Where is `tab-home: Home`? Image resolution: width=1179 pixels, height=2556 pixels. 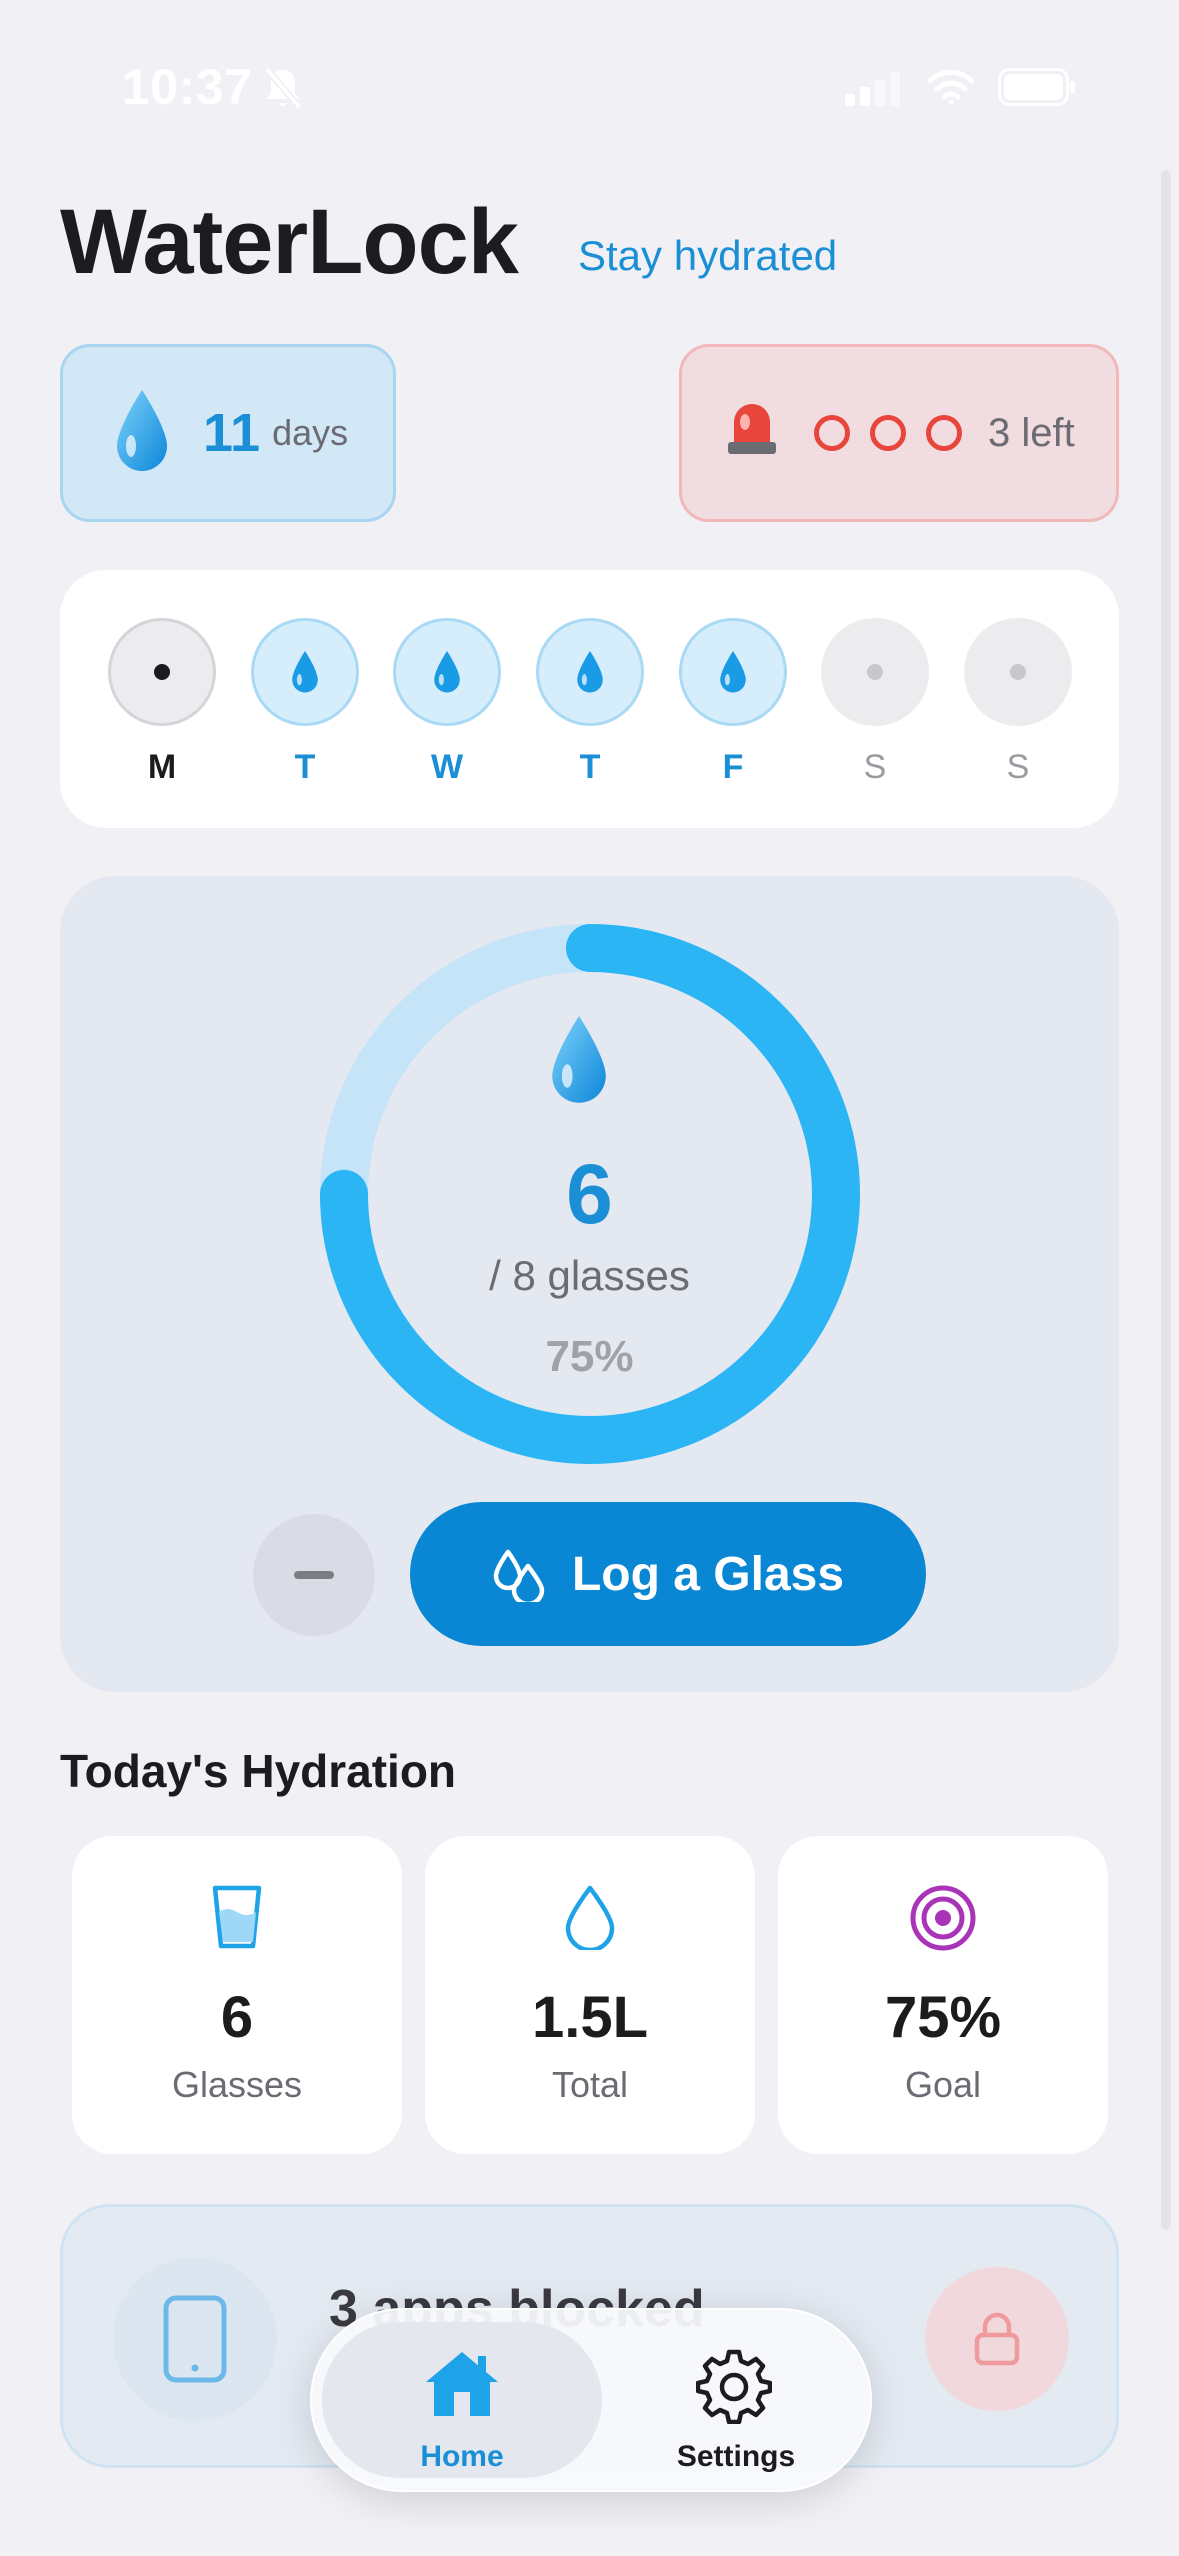
tab-home: Home is located at coordinates (462, 2400).